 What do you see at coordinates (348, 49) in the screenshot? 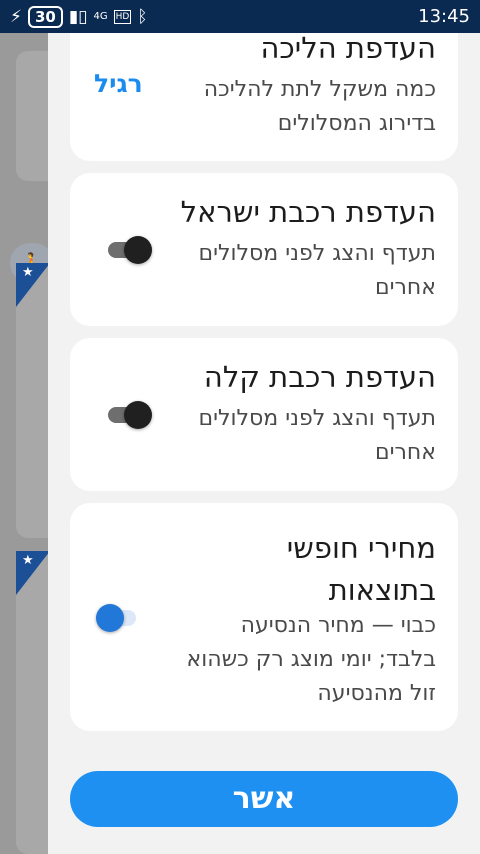
I see `walk-preference-title: העדפת הליכה` at bounding box center [348, 49].